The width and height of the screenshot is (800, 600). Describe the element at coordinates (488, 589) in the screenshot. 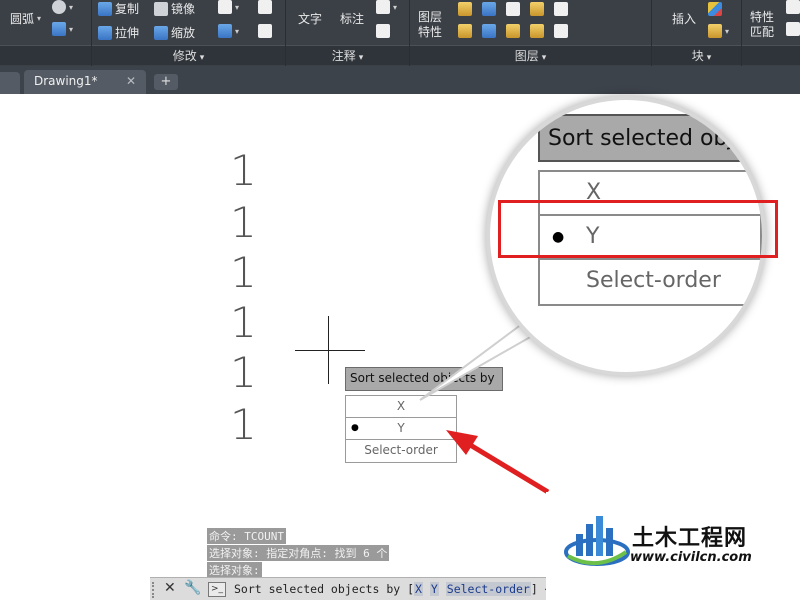

I see `cmd-option-select-order: Select-order` at that location.